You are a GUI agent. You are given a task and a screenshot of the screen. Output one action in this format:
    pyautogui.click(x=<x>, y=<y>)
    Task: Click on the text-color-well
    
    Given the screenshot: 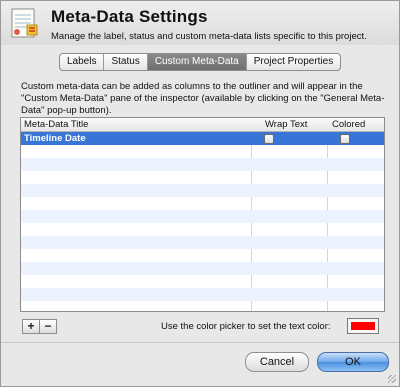 What is the action you would take?
    pyautogui.click(x=363, y=326)
    